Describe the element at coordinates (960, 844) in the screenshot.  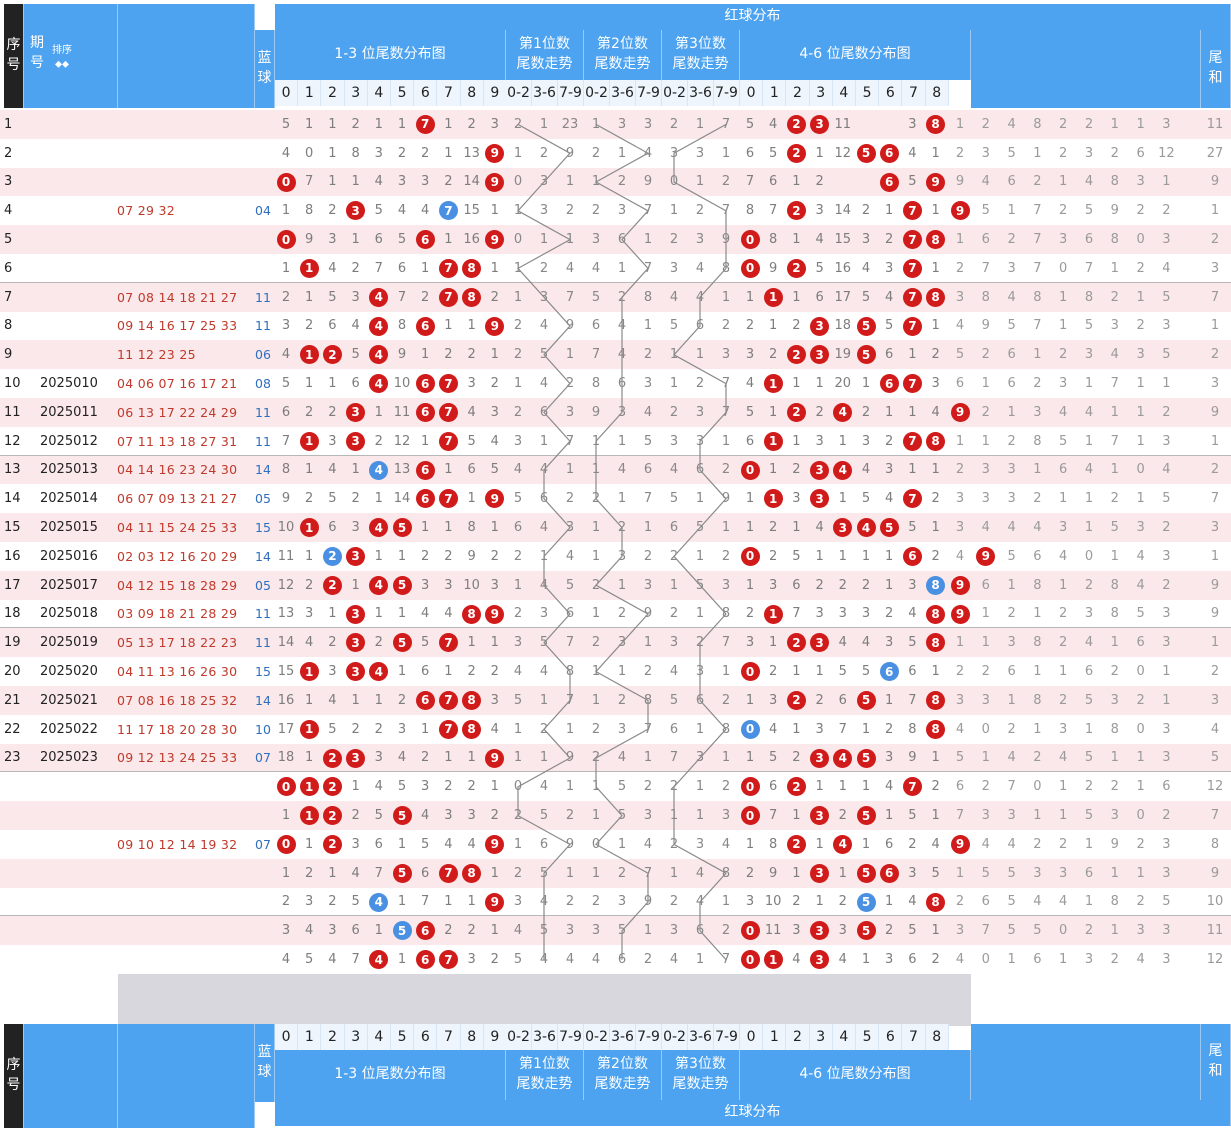
I see `red-ball: 9` at that location.